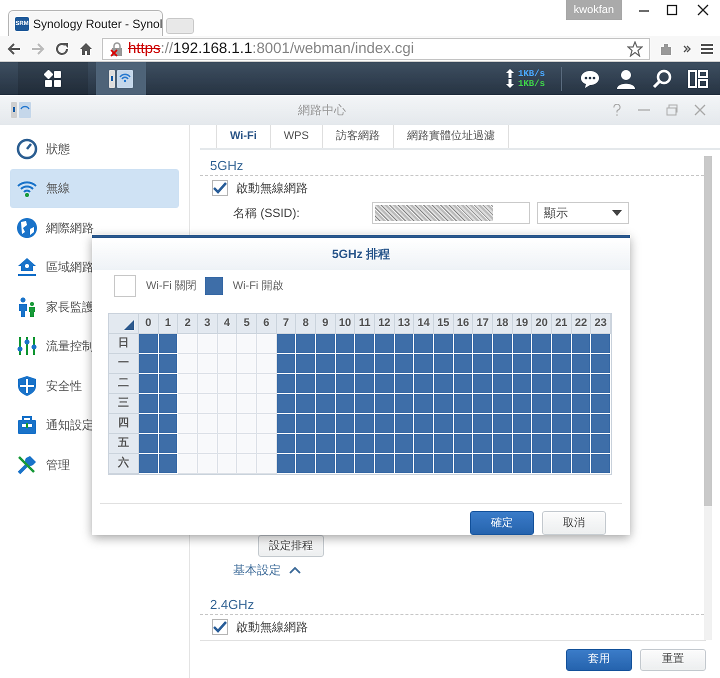 This screenshot has width=720, height=678. Describe the element at coordinates (346, 324) in the screenshot. I see `hour-label: 10` at that location.